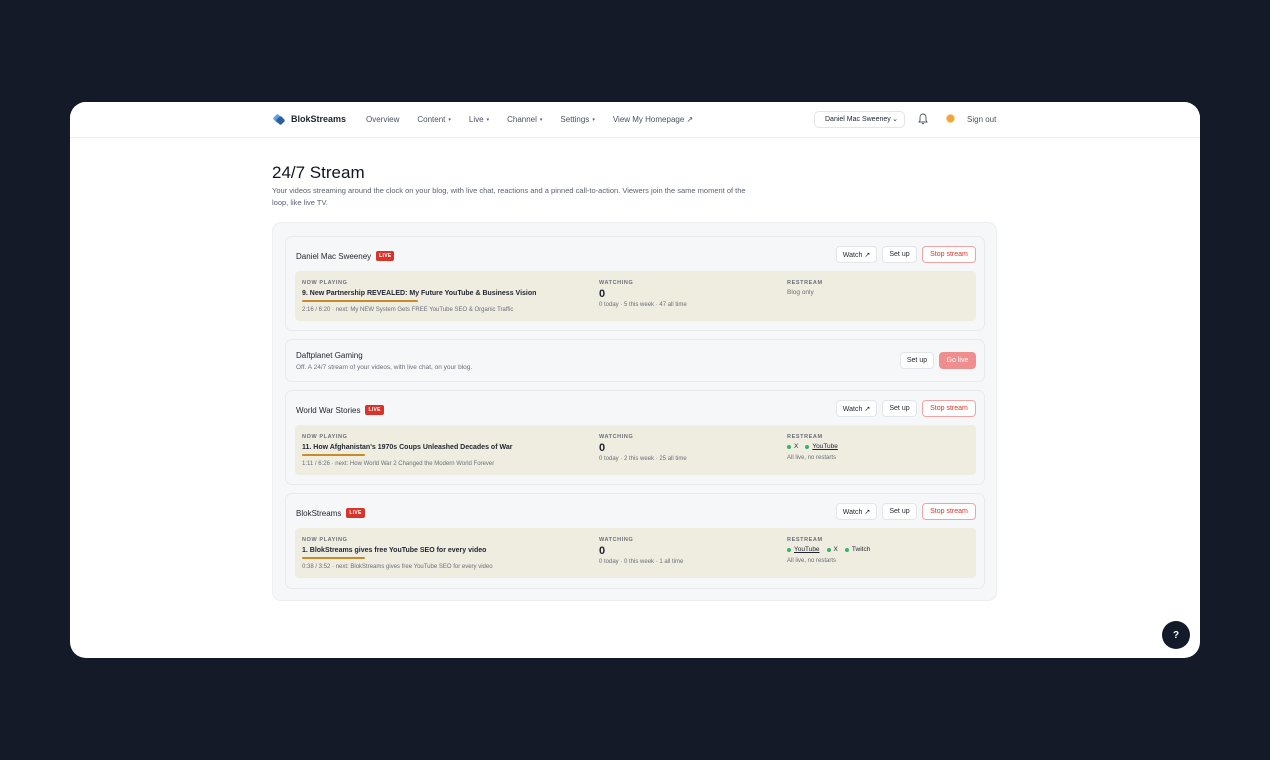 This screenshot has width=1270, height=760. I want to click on stream-card-header: Daniel Mac Sweeney LIVE, so click(345, 256).